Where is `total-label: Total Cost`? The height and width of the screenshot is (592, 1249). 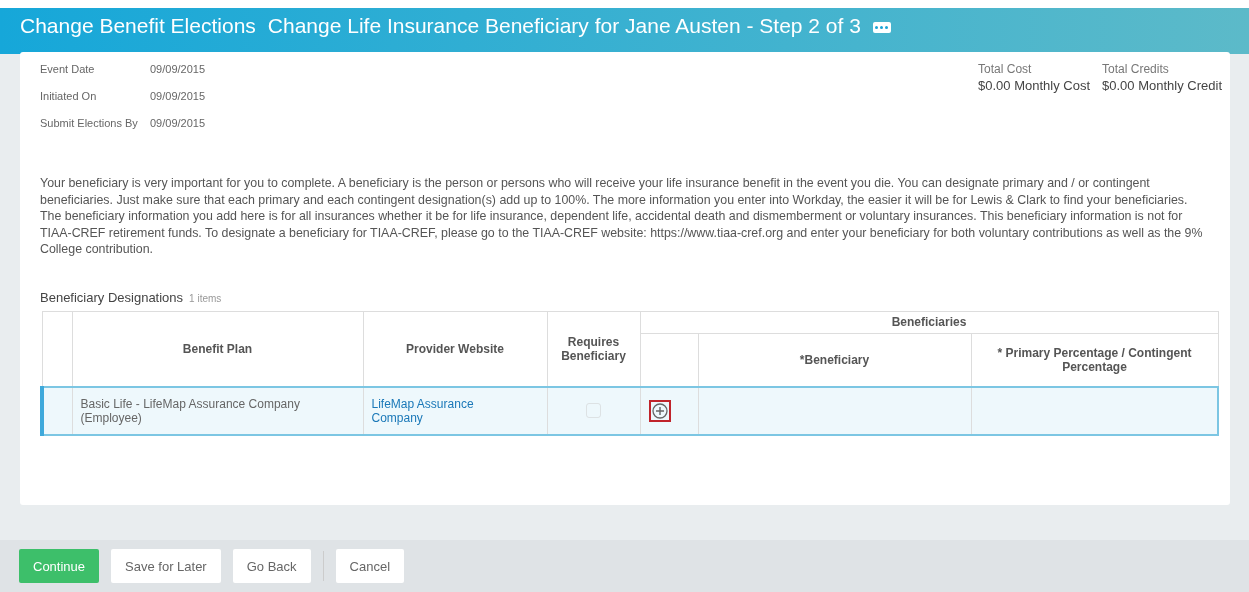
total-label: Total Cost is located at coordinates (1005, 69).